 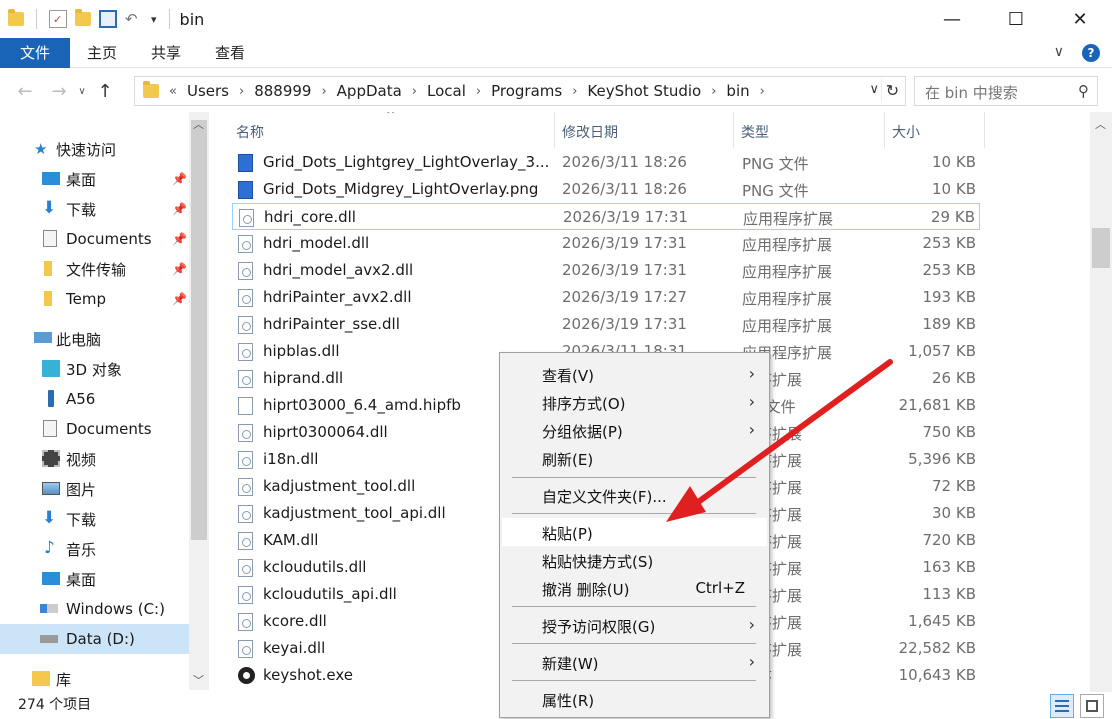 I want to click on menu-item: 授予访问权限(G) ›, so click(x=634, y=625).